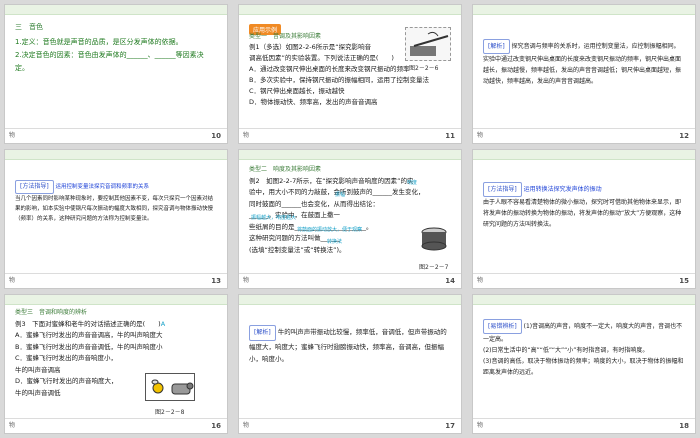  What do you see at coordinates (66, 358) in the screenshot?
I see `text-line: C．蜜蜂飞行时发出的声音响度小，` at bounding box center [66, 358].